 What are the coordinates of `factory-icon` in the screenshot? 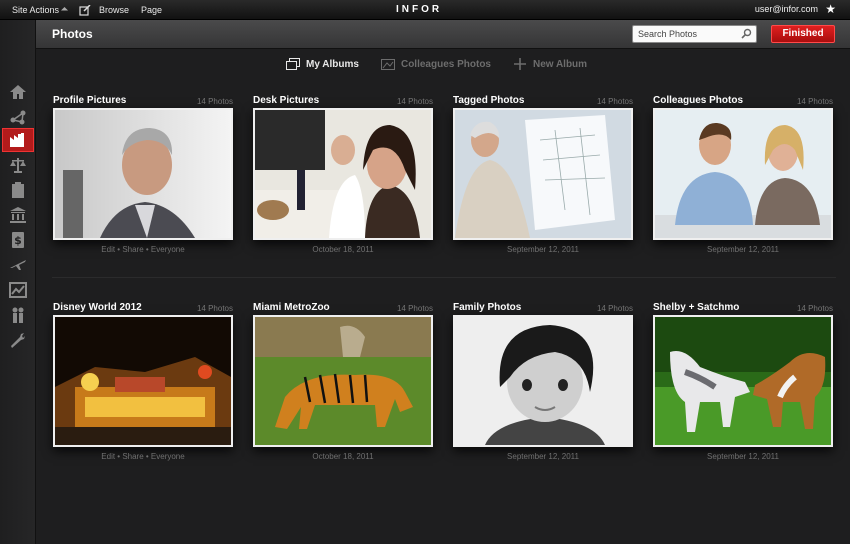 It's located at (17, 140).